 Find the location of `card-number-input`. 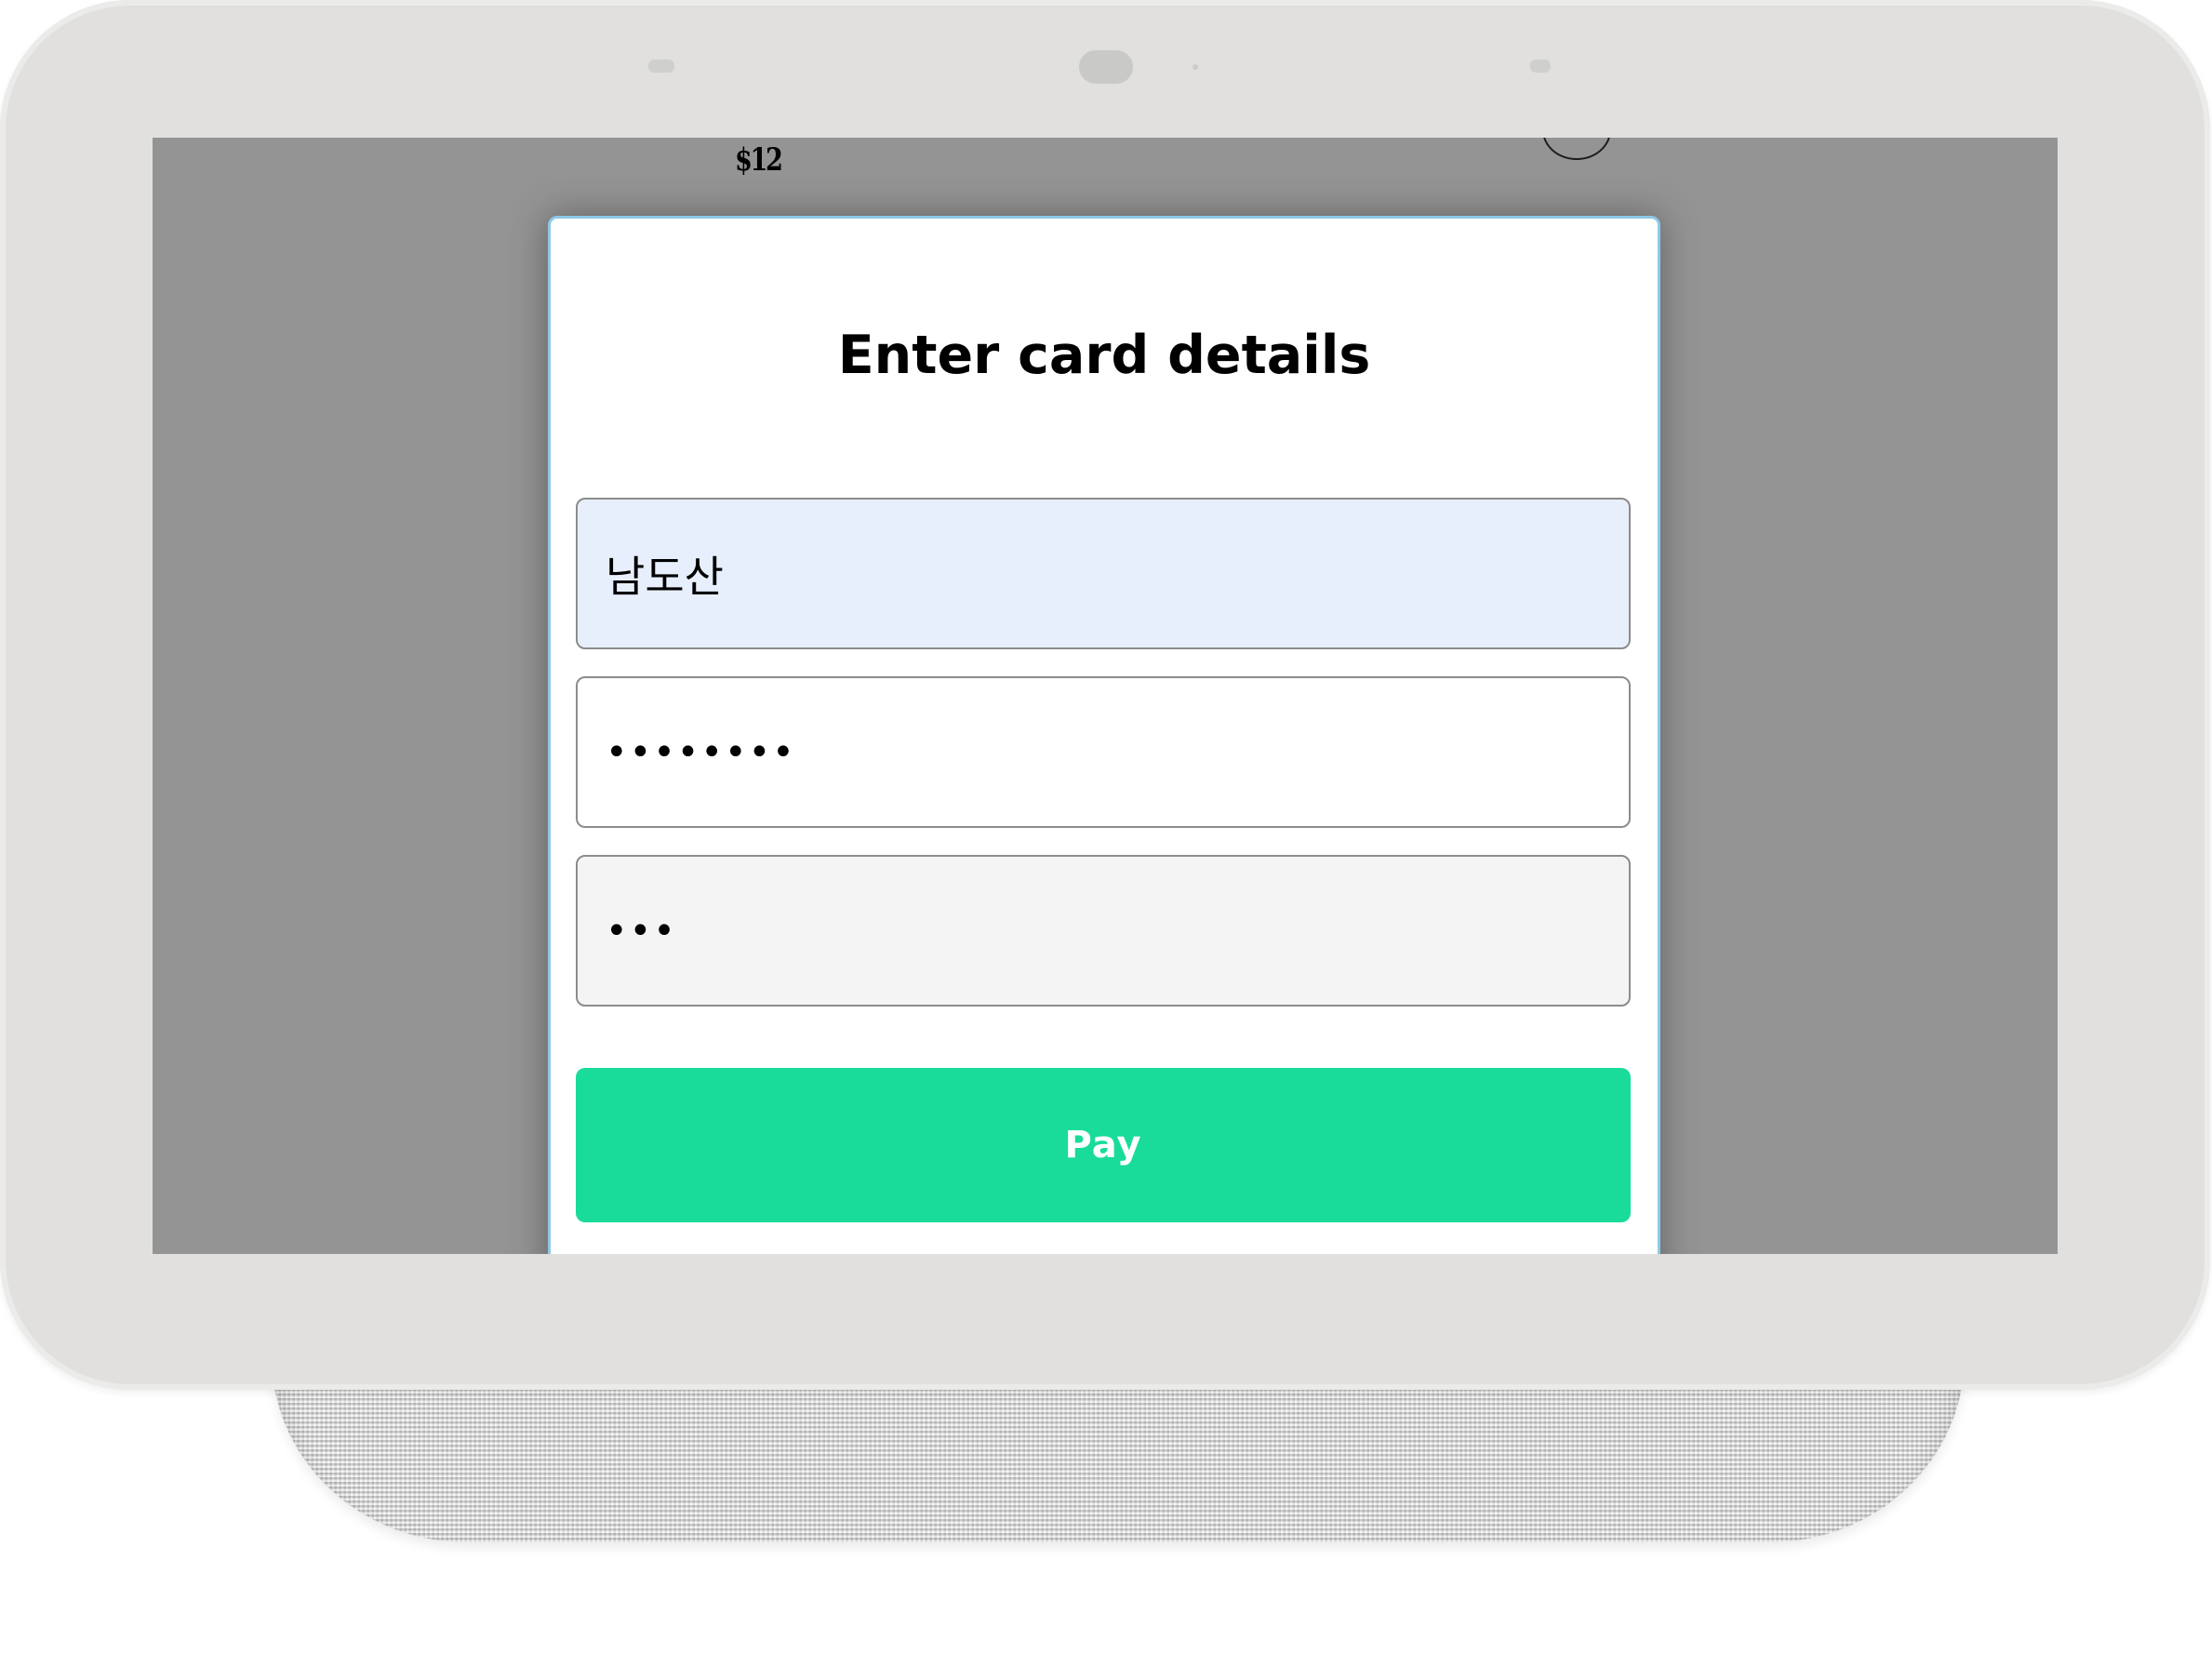

card-number-input is located at coordinates (1103, 752).